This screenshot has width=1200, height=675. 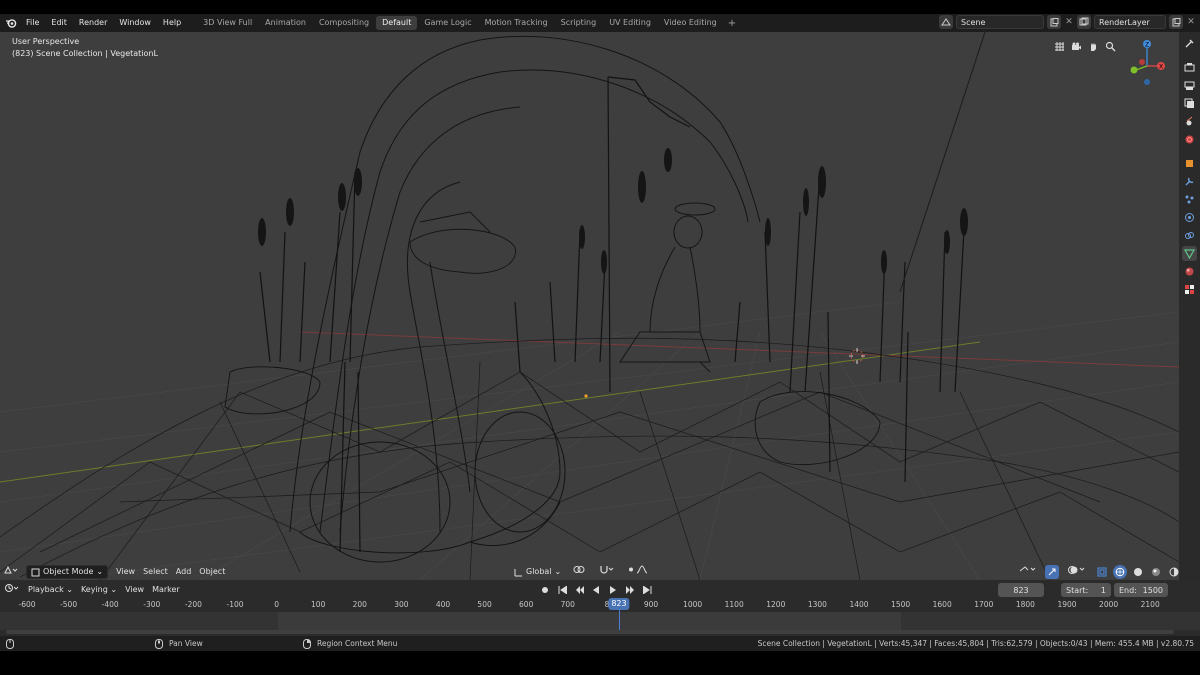 What do you see at coordinates (179, 643) in the screenshot?
I see `pan-view-hint: Pan View` at bounding box center [179, 643].